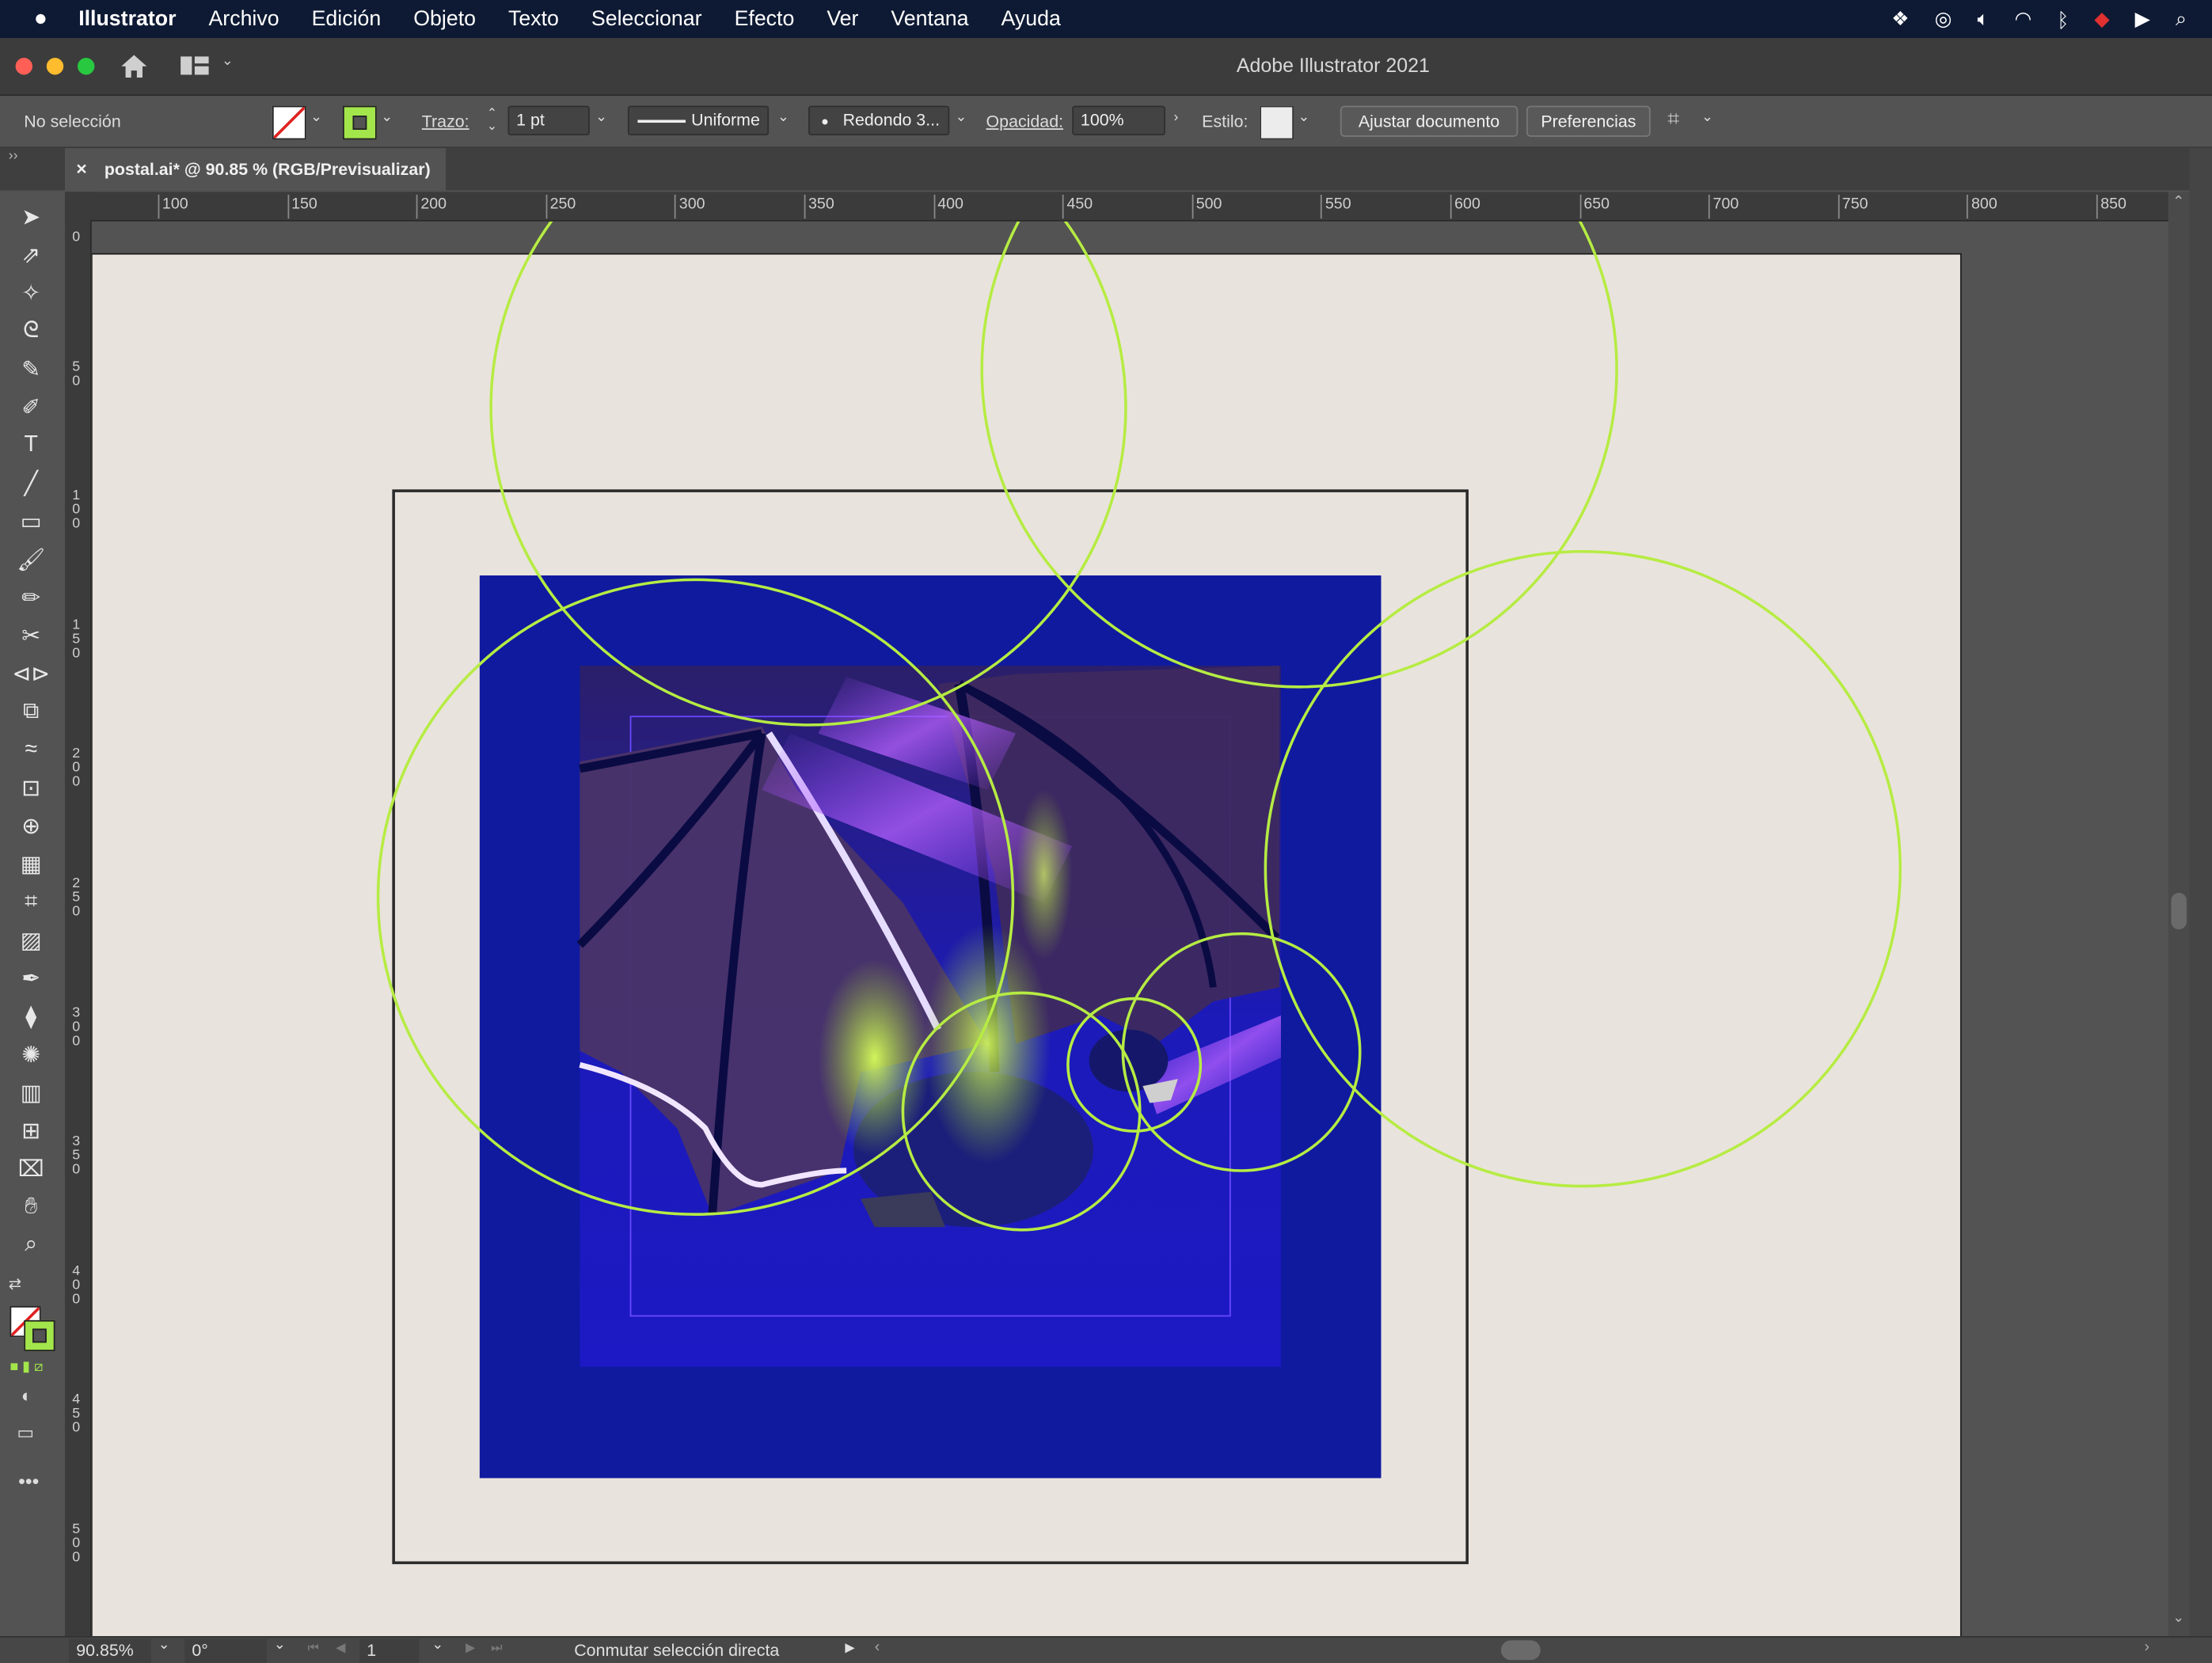  Describe the element at coordinates (1983, 19) in the screenshot. I see `volume-icon: 🔈︎` at that location.